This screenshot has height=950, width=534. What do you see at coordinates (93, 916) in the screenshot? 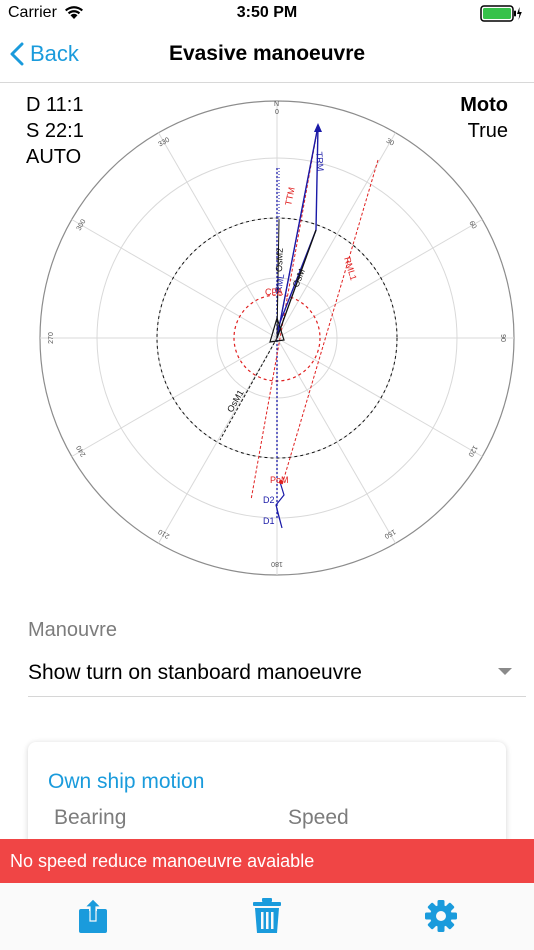
I see `share-icon` at bounding box center [93, 916].